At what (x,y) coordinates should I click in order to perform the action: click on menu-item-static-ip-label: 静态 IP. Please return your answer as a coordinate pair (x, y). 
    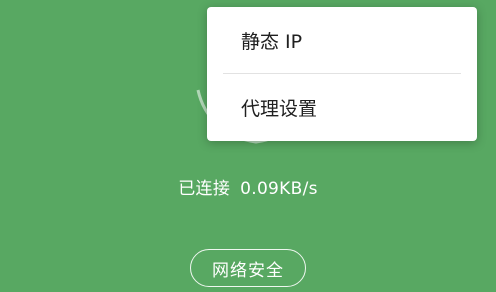
    Looking at the image, I should click on (272, 41).